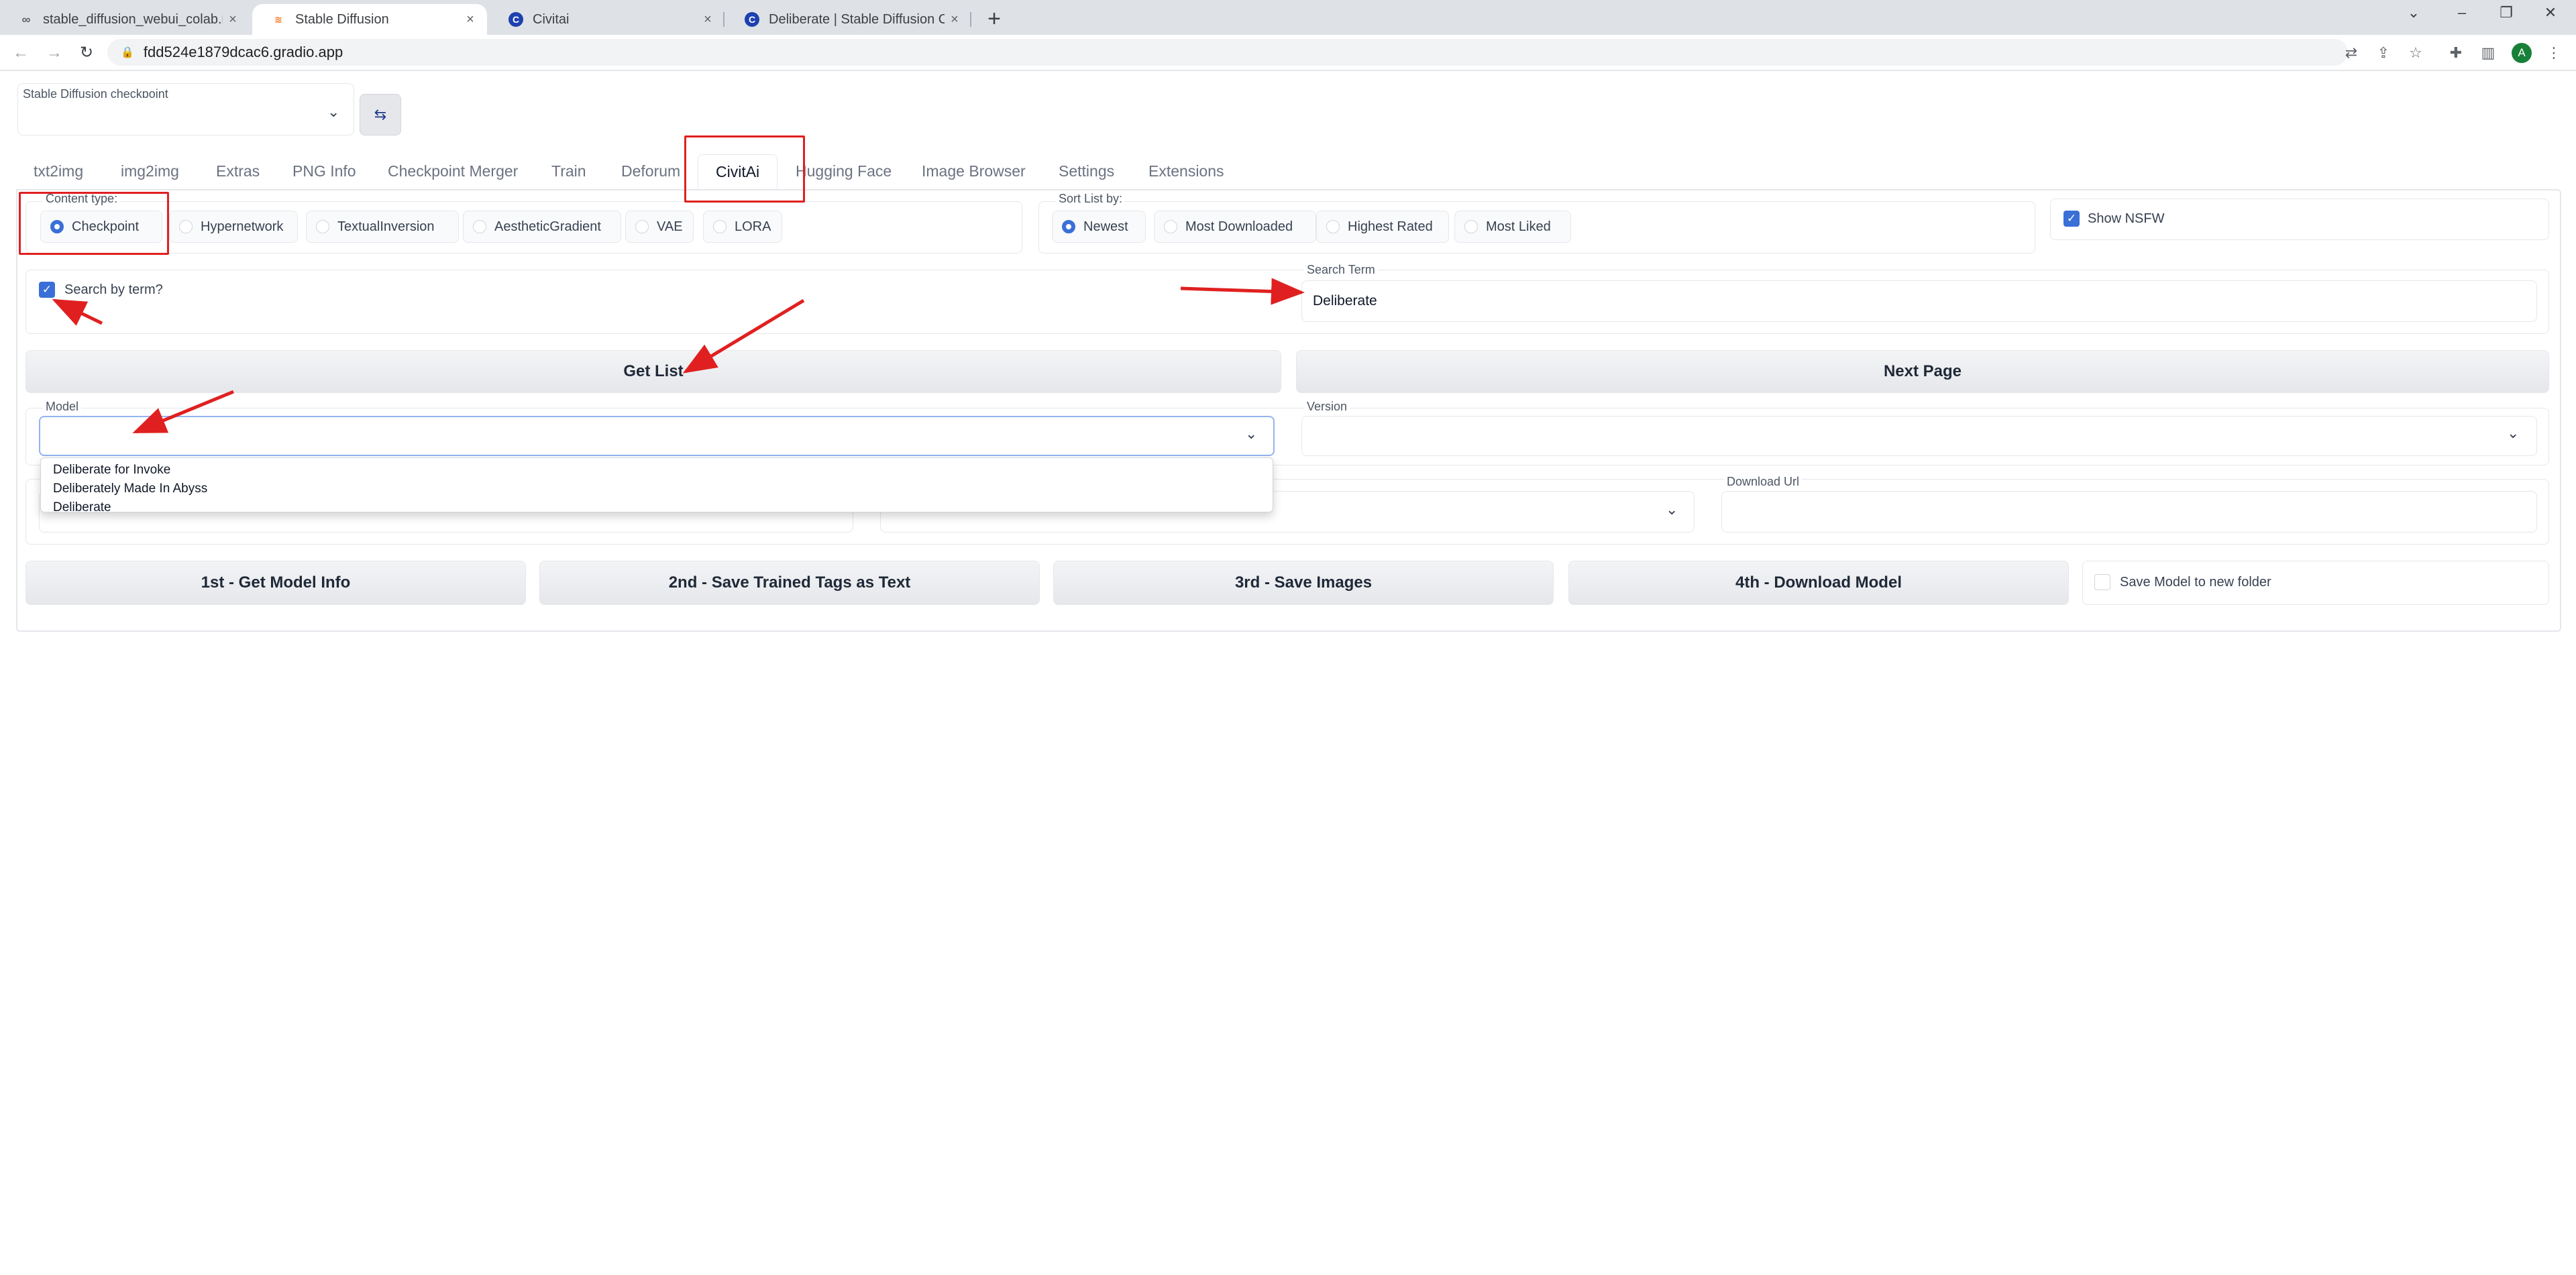 The image size is (2576, 1275). I want to click on browser-tab-colab: ∞ stable_diffusion_webui_colab.i ×, so click(125, 19).